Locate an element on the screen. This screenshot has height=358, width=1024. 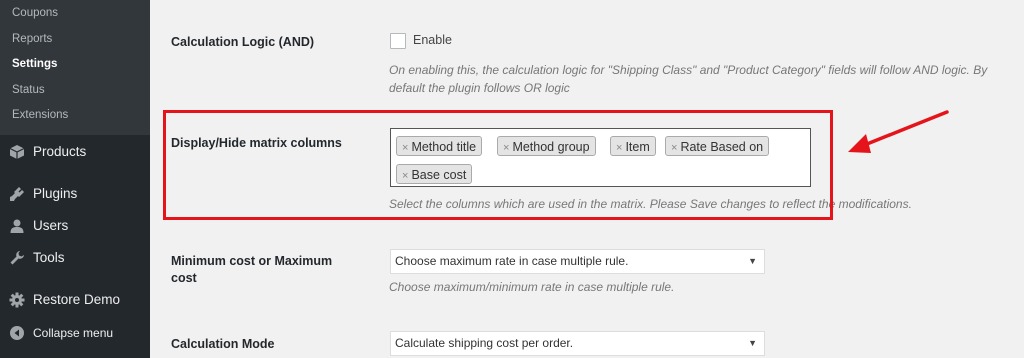
menu-item-restore-demo: Restore Demo is located at coordinates (75, 300).